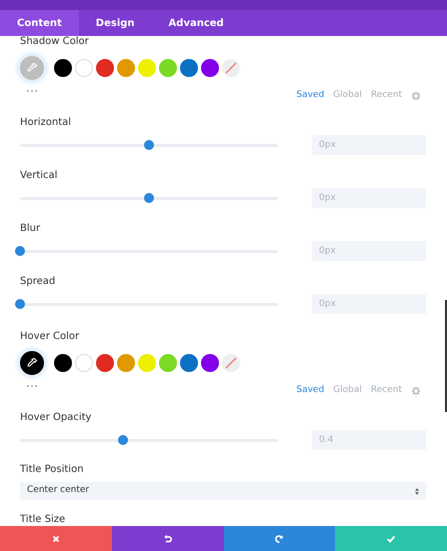  I want to click on field-label: Hover Color, so click(50, 337).